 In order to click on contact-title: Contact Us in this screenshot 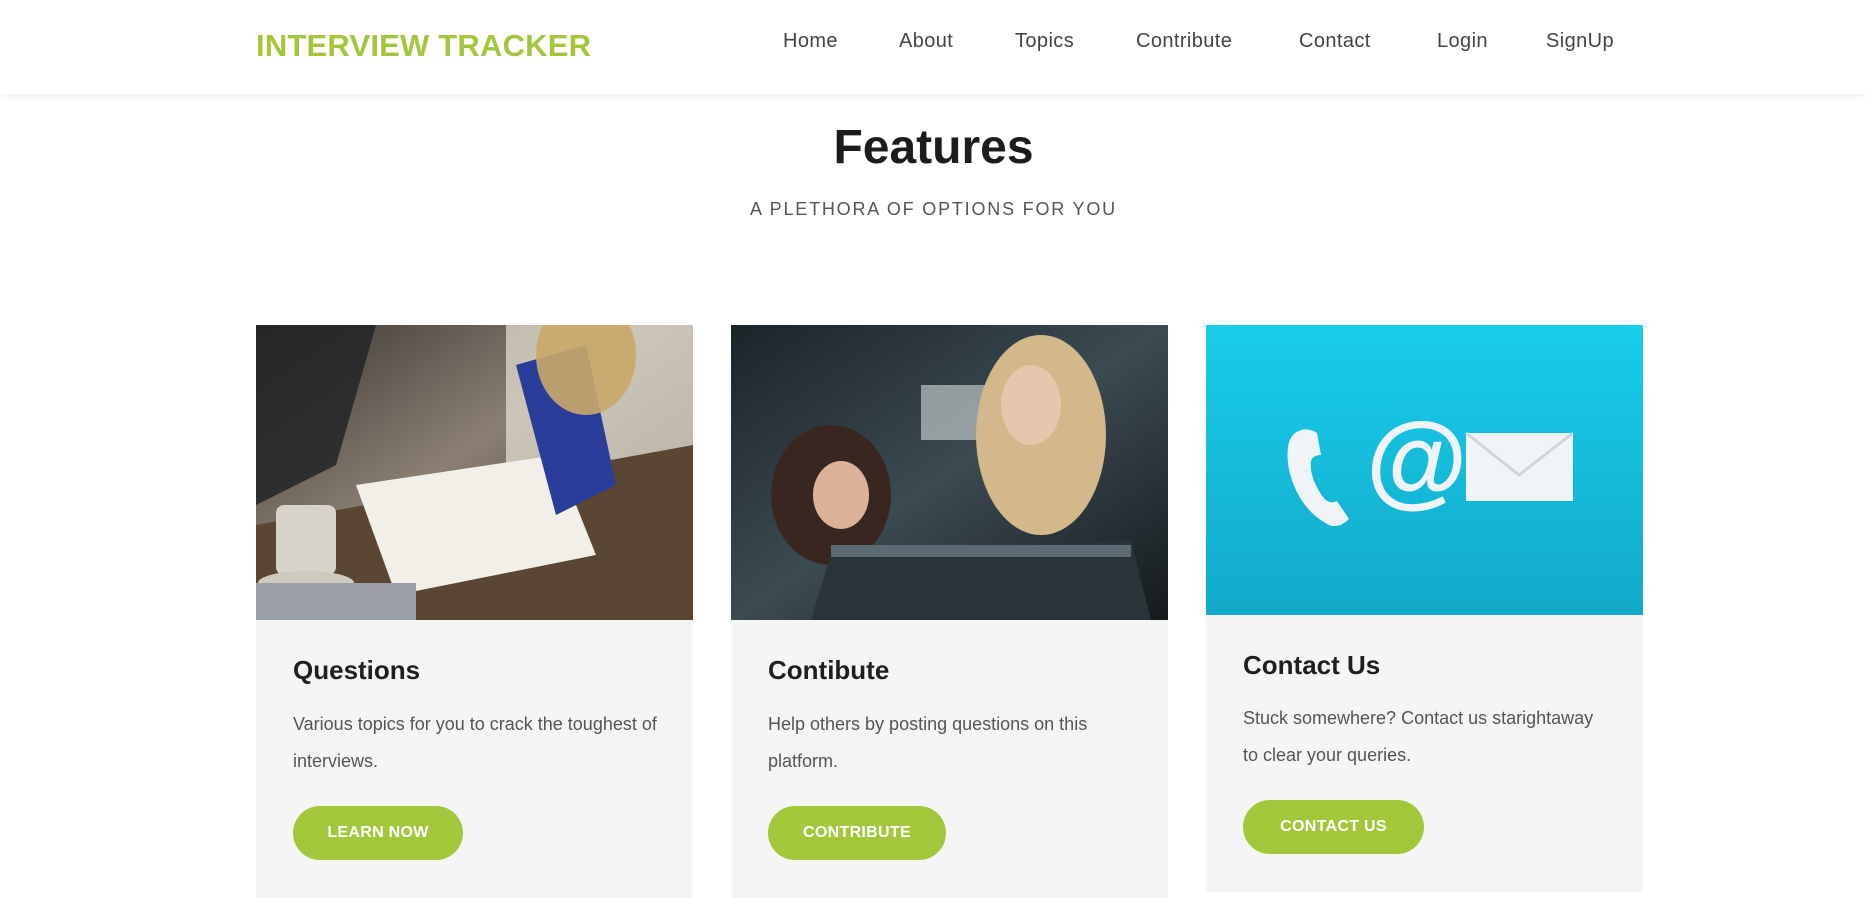, I will do `click(1312, 665)`.